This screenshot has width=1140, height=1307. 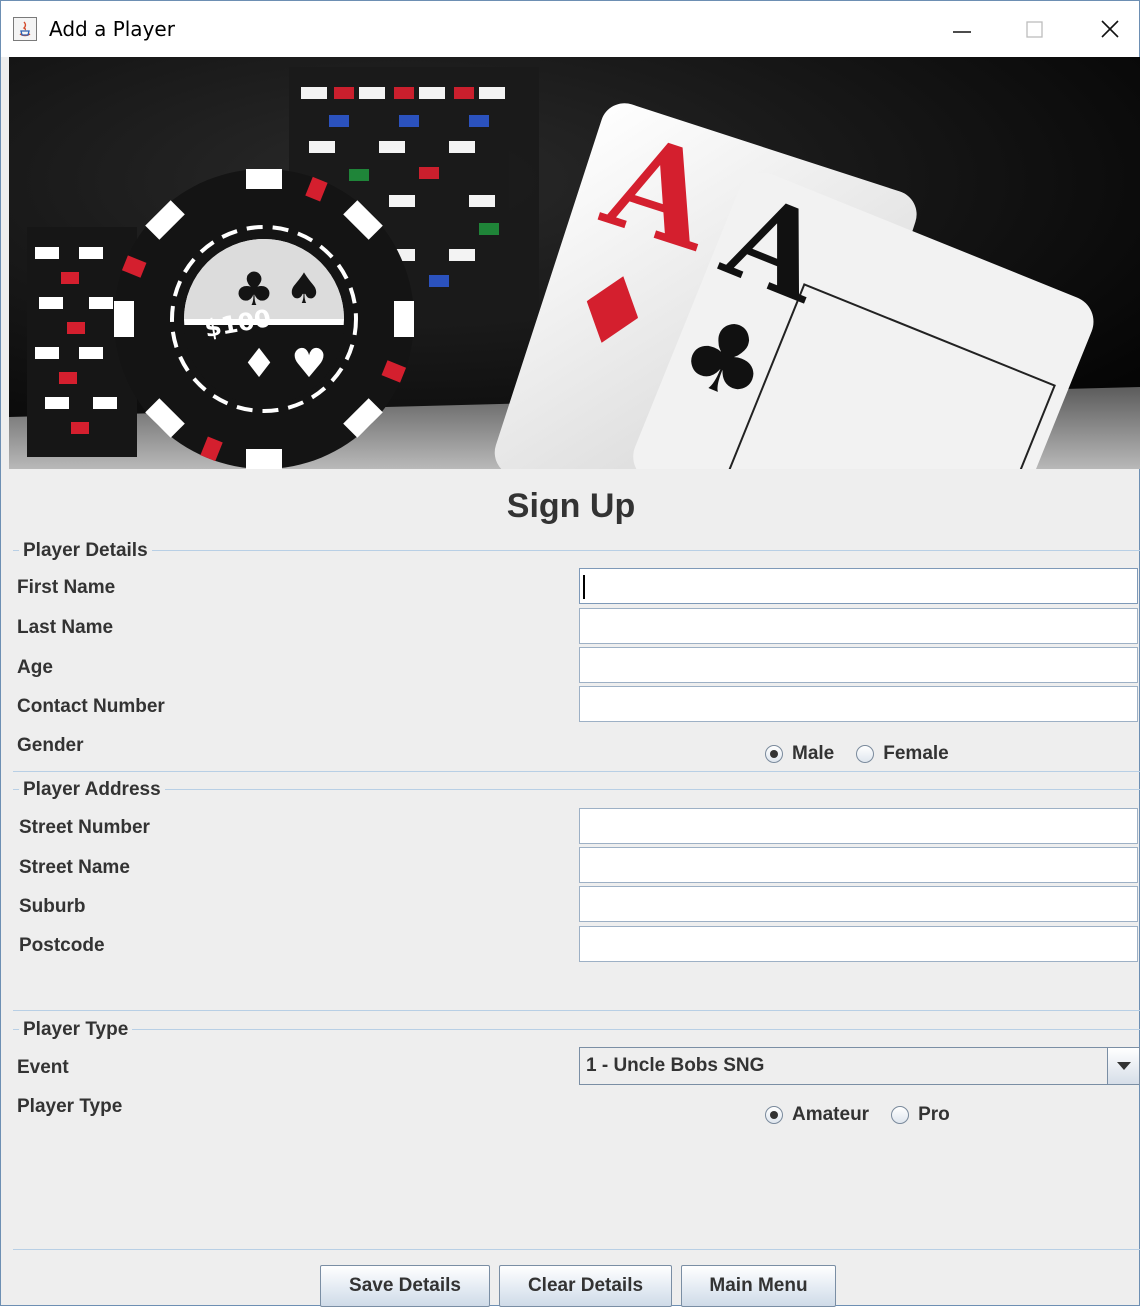 What do you see at coordinates (758, 1286) in the screenshot?
I see `main-menu-button: Main Menu` at bounding box center [758, 1286].